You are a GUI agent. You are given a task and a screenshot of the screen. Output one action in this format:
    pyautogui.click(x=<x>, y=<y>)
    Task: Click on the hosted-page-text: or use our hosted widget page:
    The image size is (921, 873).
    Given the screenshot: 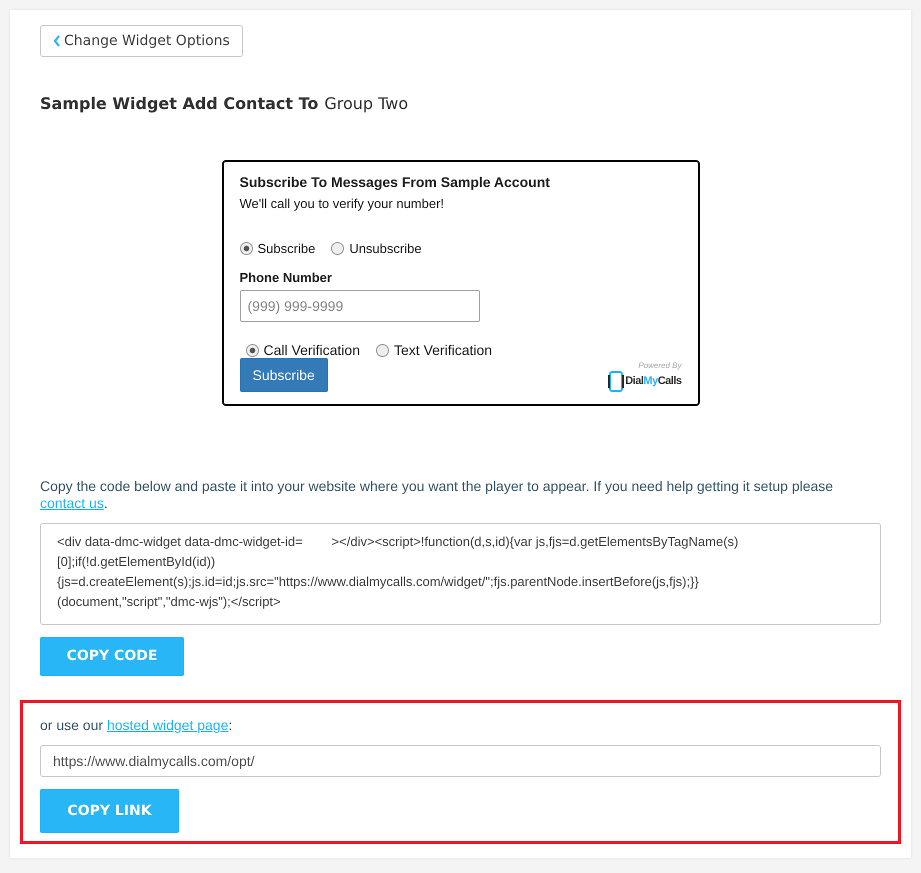 What is the action you would take?
    pyautogui.click(x=137, y=725)
    